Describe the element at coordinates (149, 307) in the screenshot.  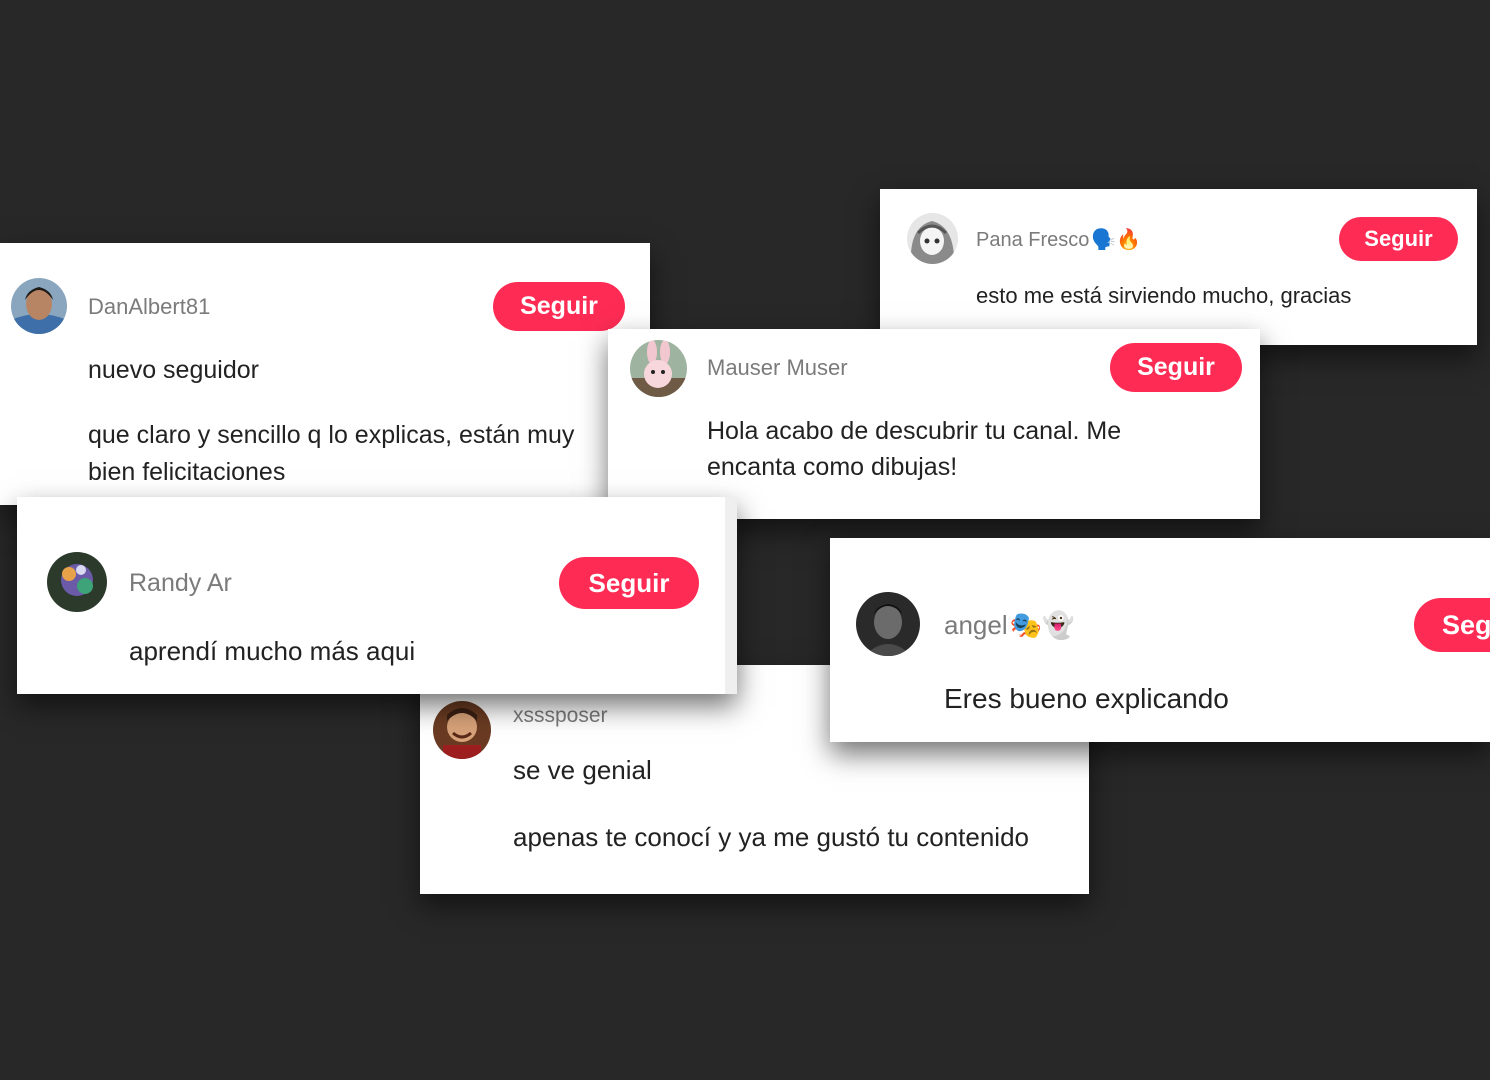
I see `comment-username: DanAlbert81` at that location.